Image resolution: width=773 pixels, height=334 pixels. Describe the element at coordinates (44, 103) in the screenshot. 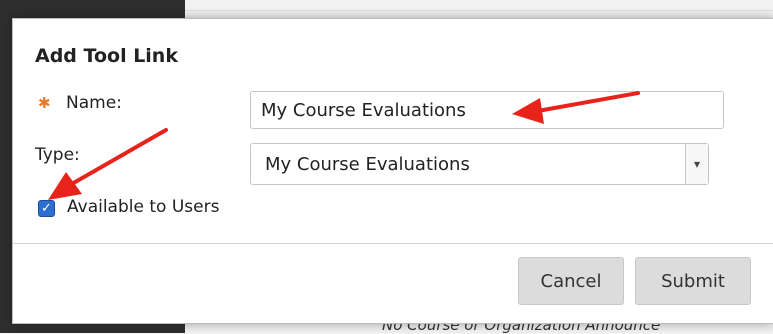

I see `required-star-icon: ✱` at that location.